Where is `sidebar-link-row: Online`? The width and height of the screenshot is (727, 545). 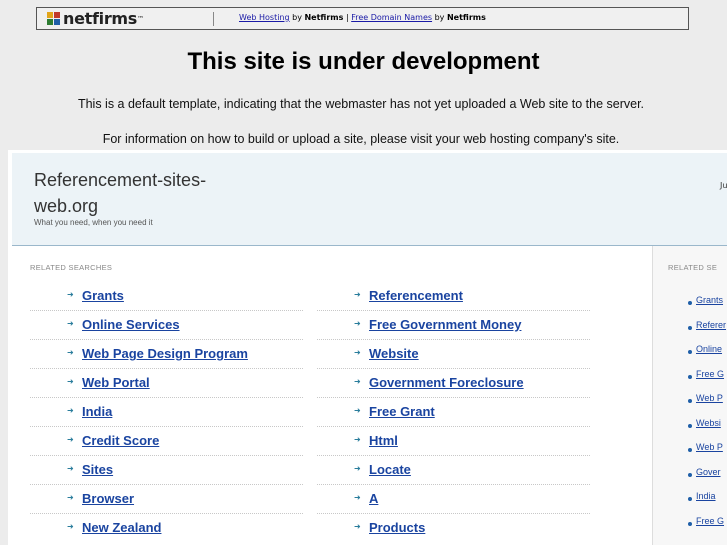 sidebar-link-row: Online is located at coordinates (690, 355).